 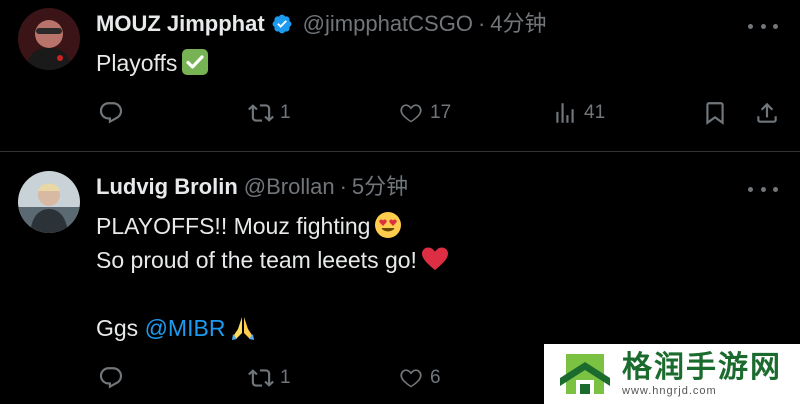 What do you see at coordinates (137, 63) in the screenshot?
I see `tweet-text-line: Playoffs` at bounding box center [137, 63].